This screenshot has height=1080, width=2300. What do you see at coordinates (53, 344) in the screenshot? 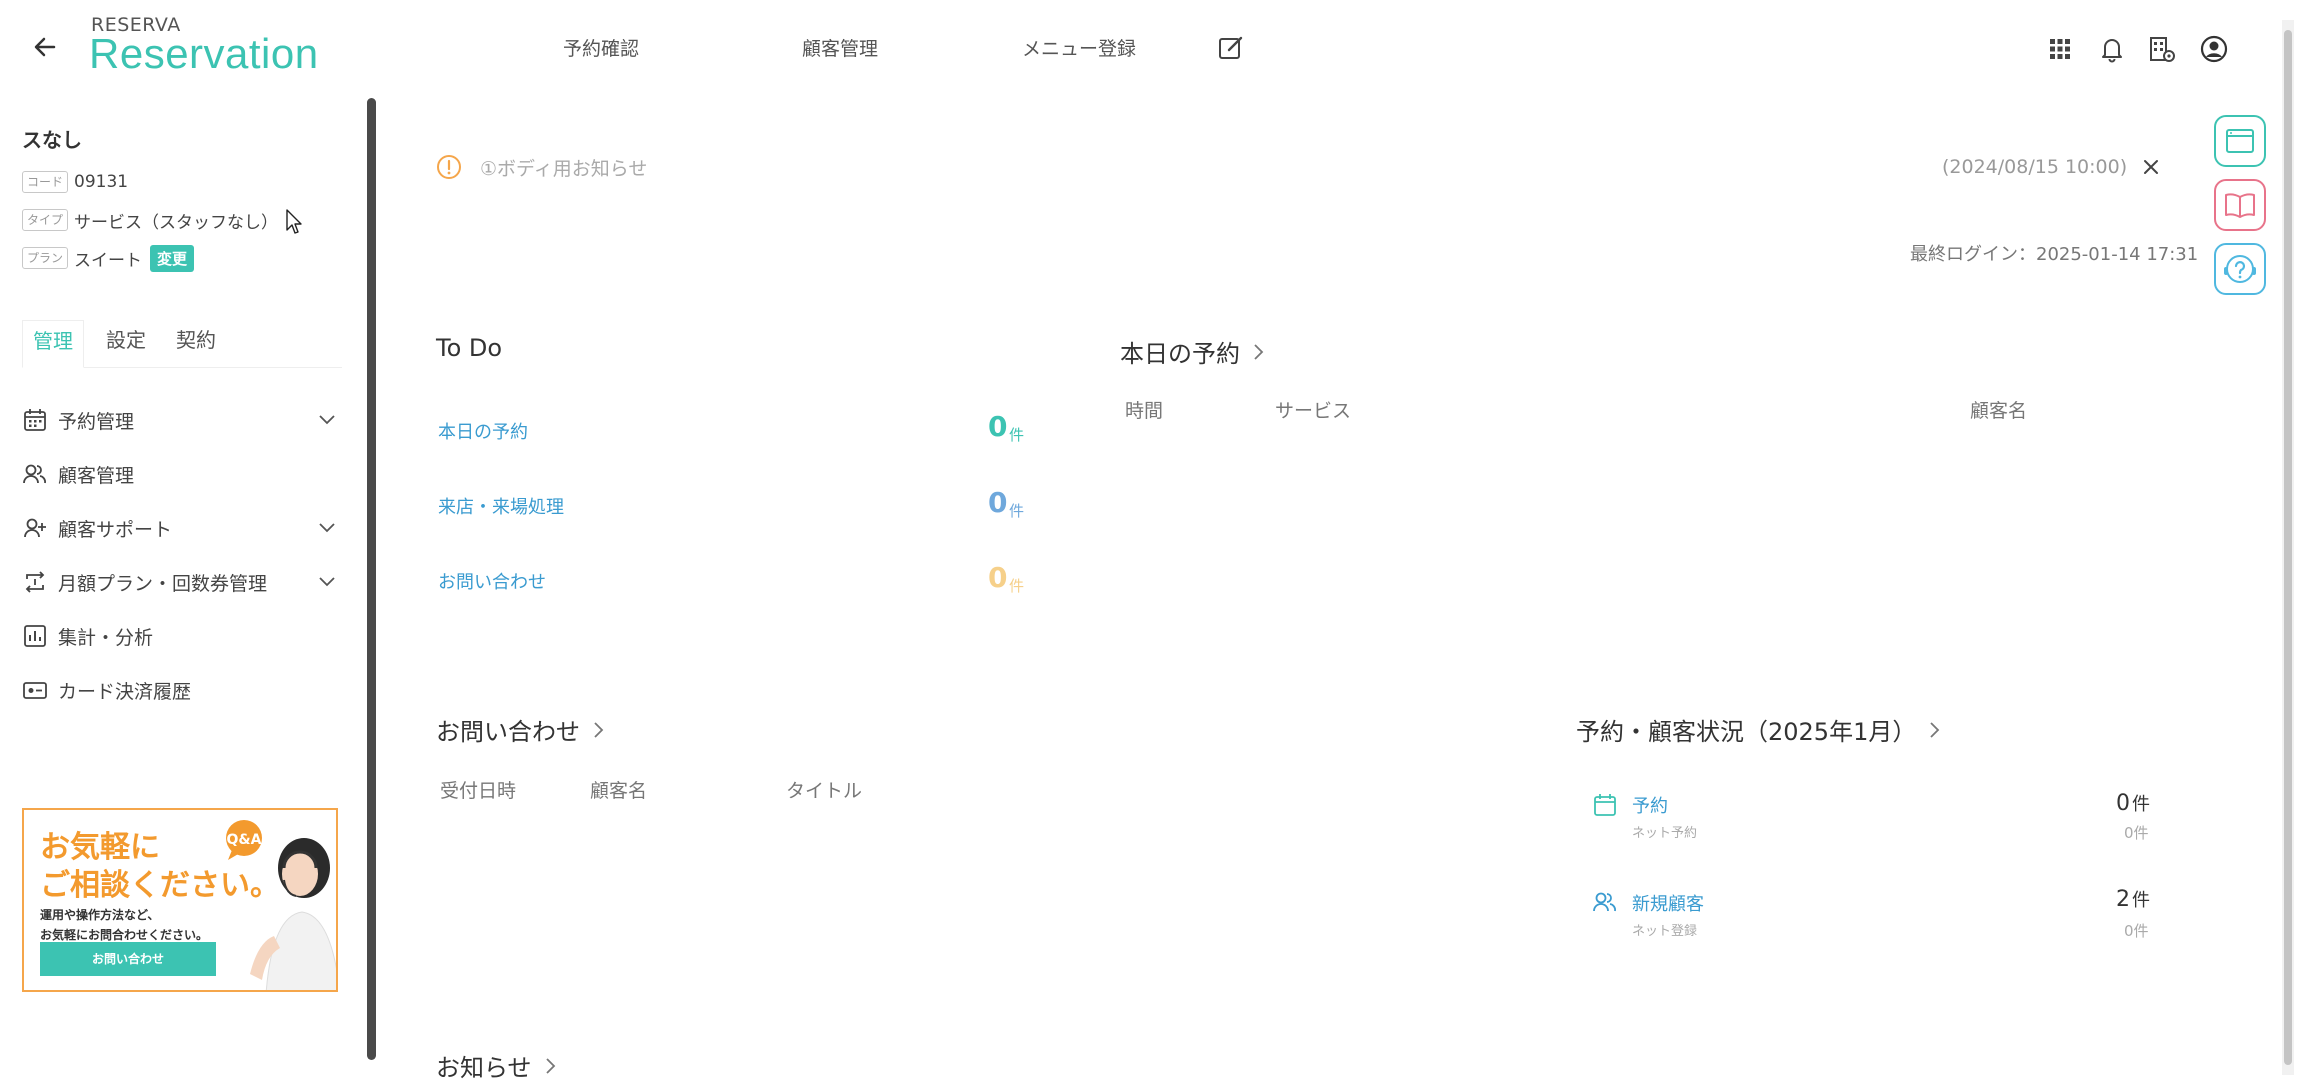
I see `tab-management: 管理` at bounding box center [53, 344].